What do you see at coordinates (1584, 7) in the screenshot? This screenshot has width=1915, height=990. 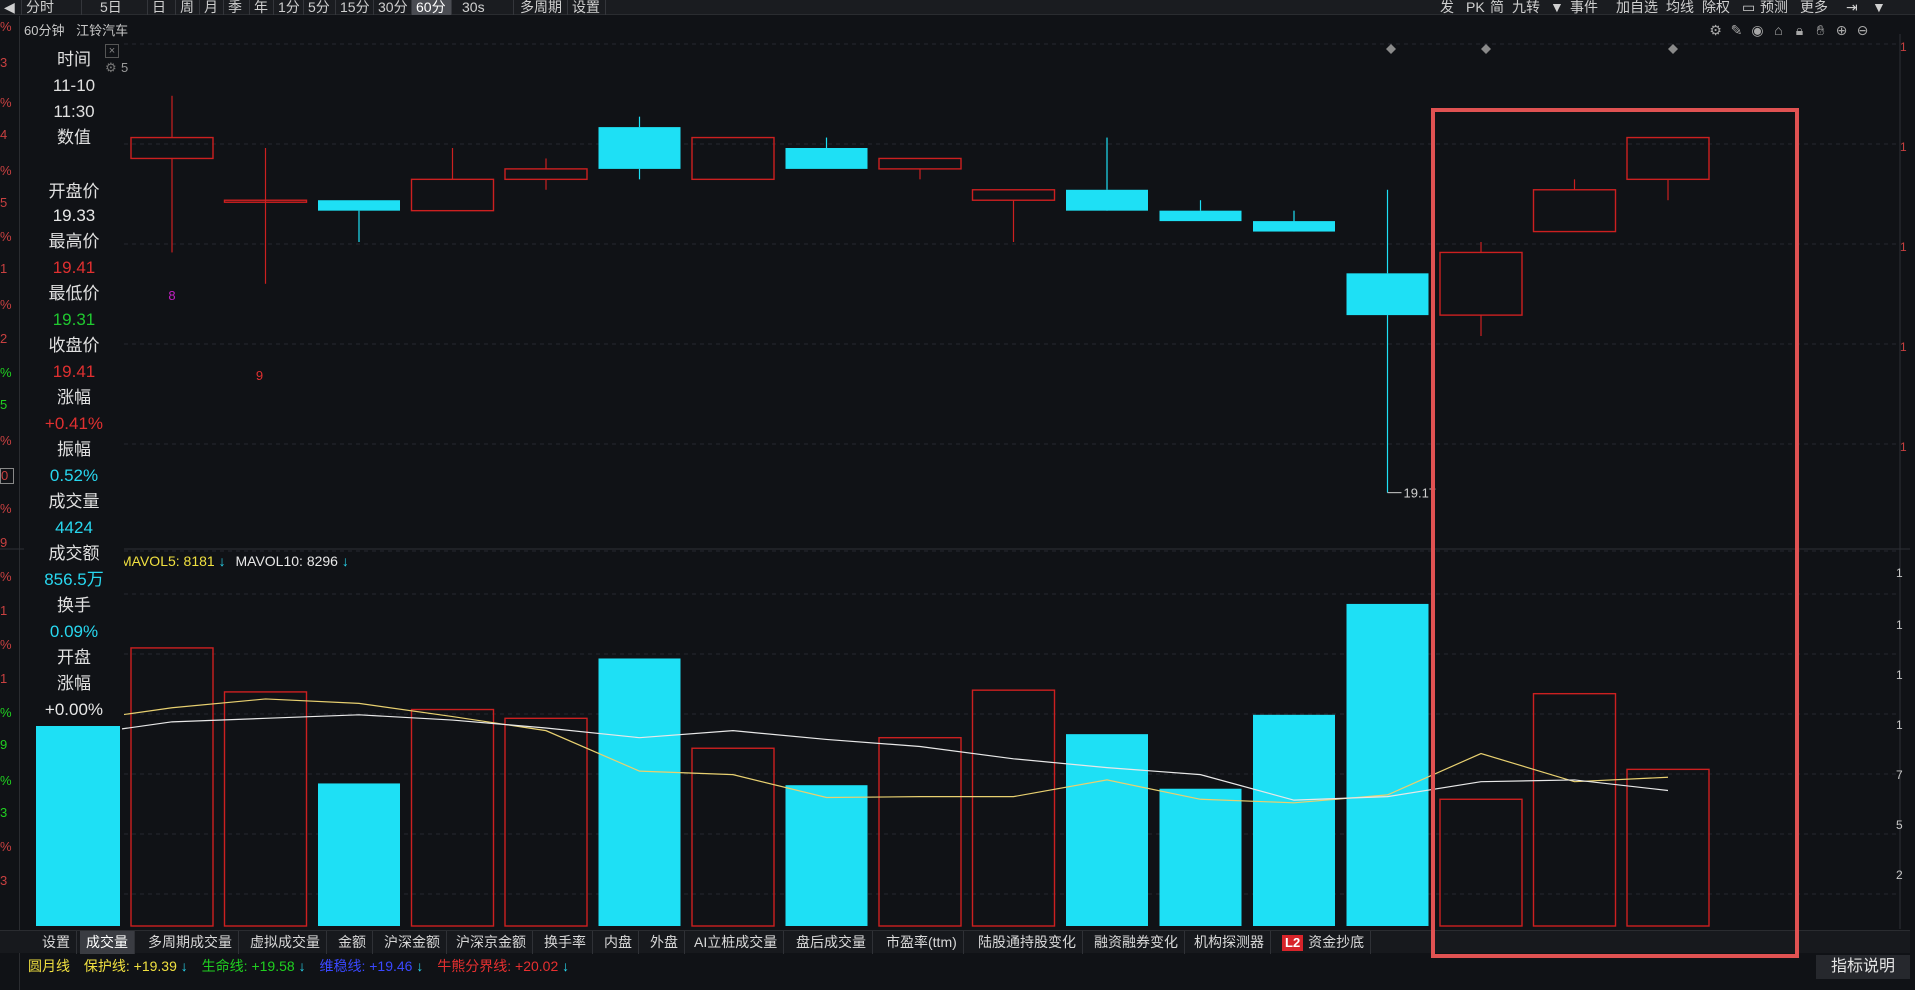 I see `toolbar-event: 事件` at bounding box center [1584, 7].